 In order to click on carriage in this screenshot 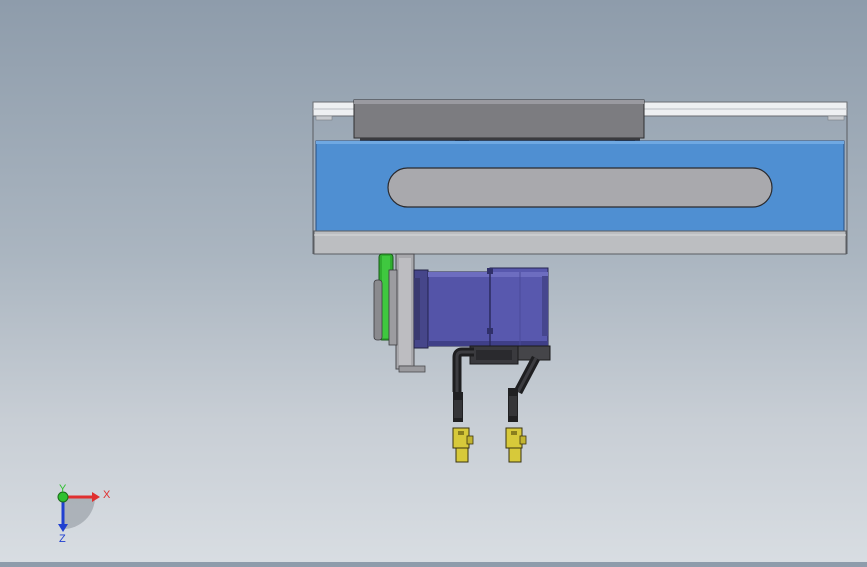, I will do `click(499, 121)`.